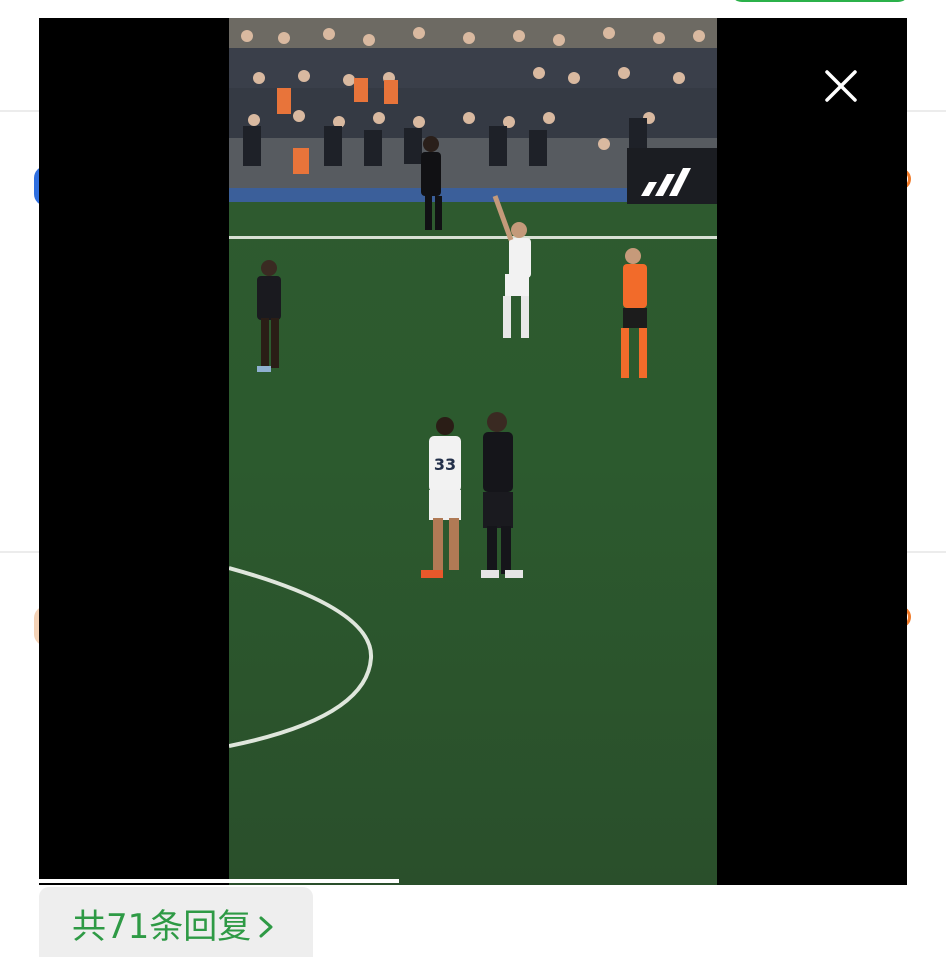 The width and height of the screenshot is (946, 957). I want to click on chevron-right-icon, so click(266, 927).